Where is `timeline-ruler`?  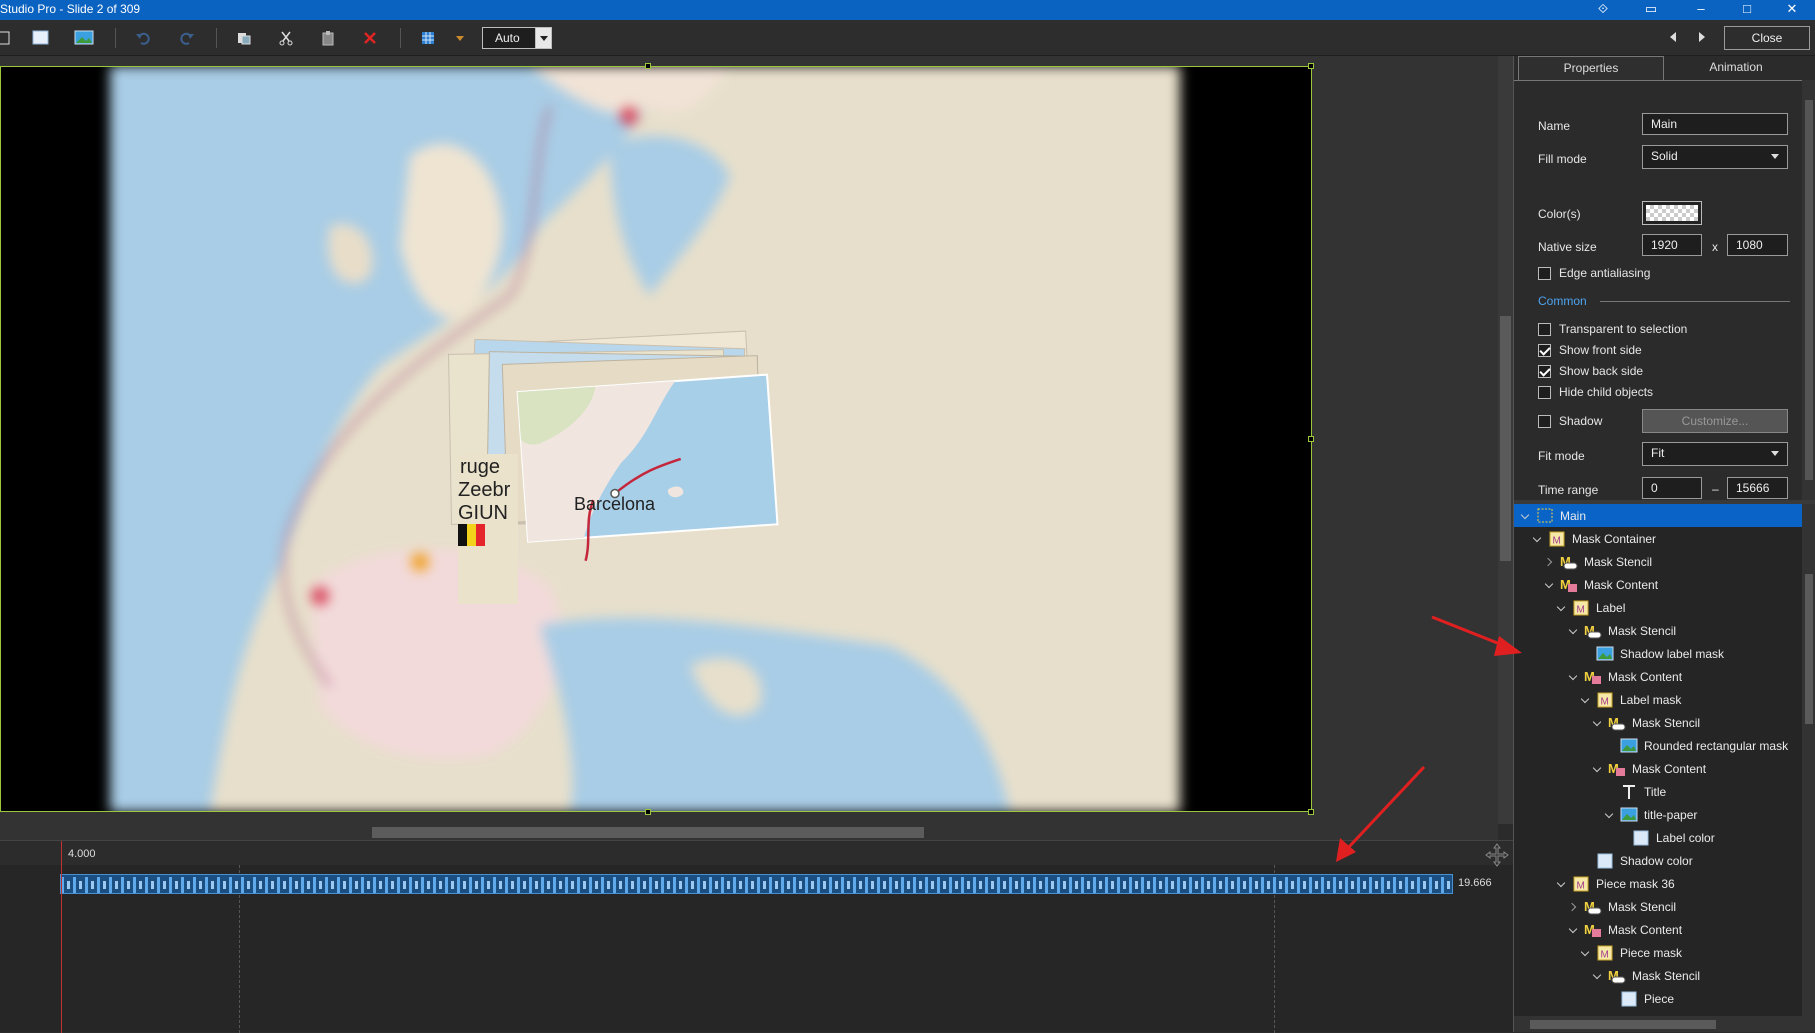 timeline-ruler is located at coordinates (756, 853).